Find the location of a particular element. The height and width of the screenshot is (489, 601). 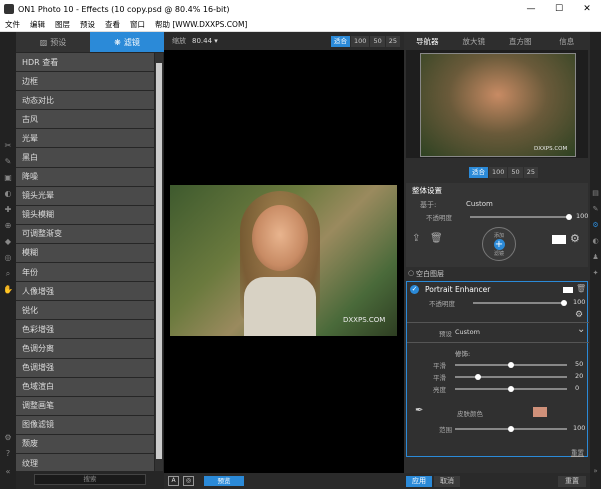

filter-list-item: 动态对比 is located at coordinates (85, 100).